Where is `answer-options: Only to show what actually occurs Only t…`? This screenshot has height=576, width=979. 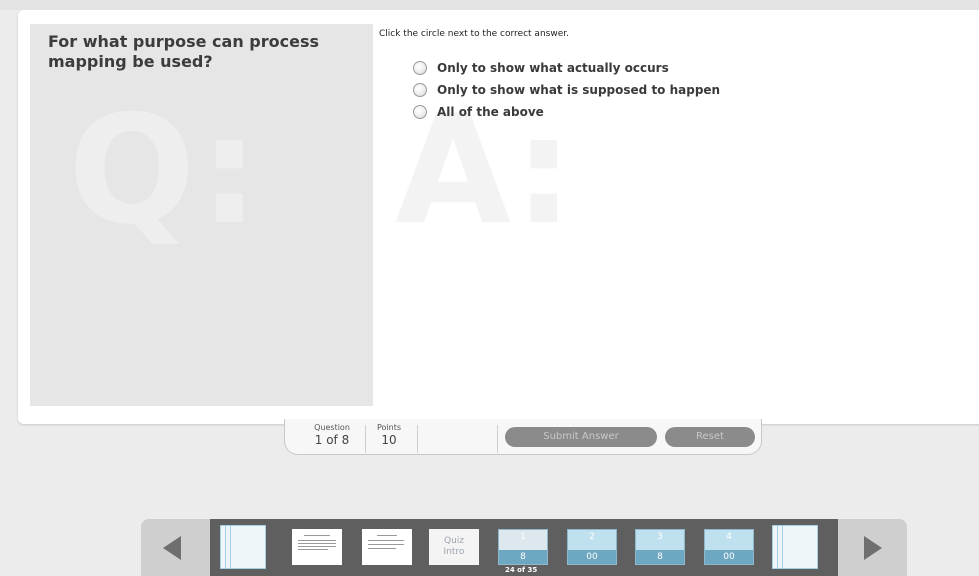 answer-options: Only to show what actually occurs Only t… is located at coordinates (566, 90).